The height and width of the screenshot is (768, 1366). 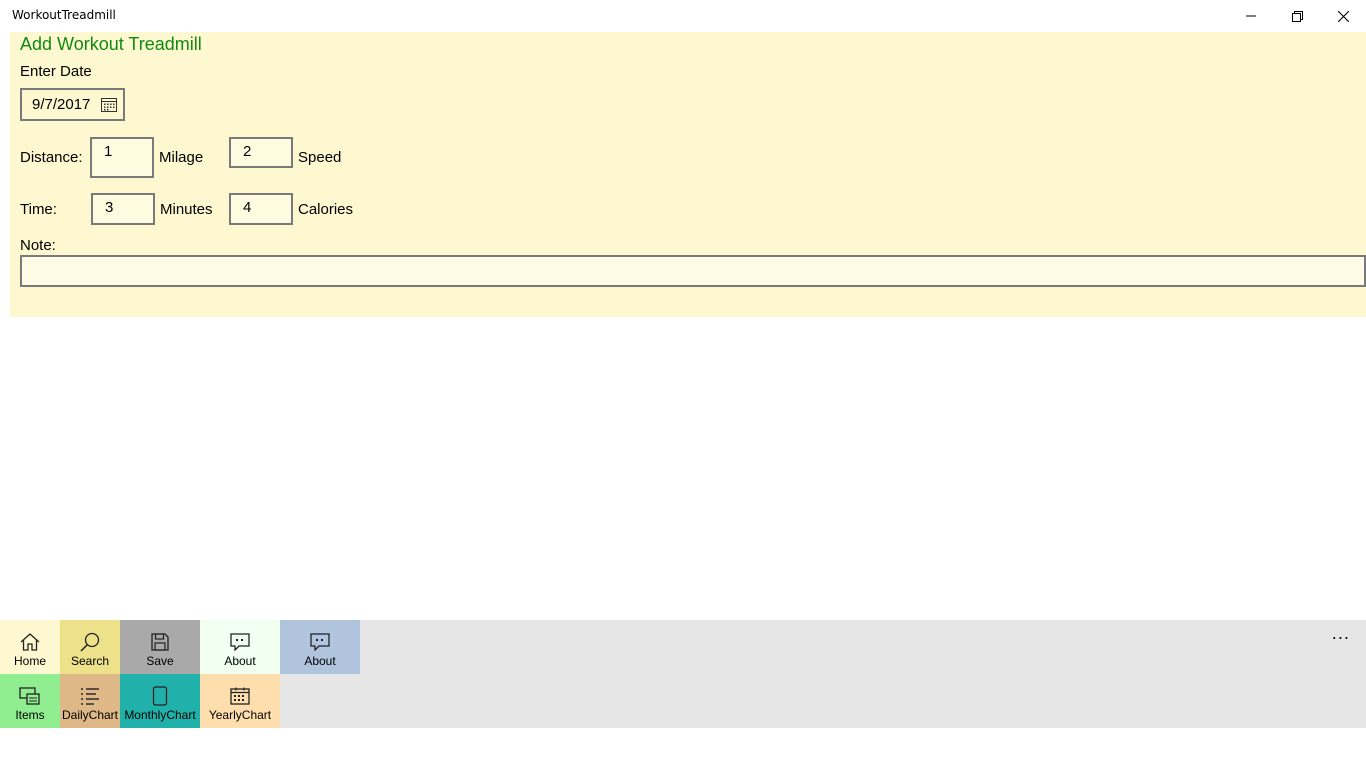 What do you see at coordinates (181, 157) in the screenshot?
I see `mileage-label: Milage` at bounding box center [181, 157].